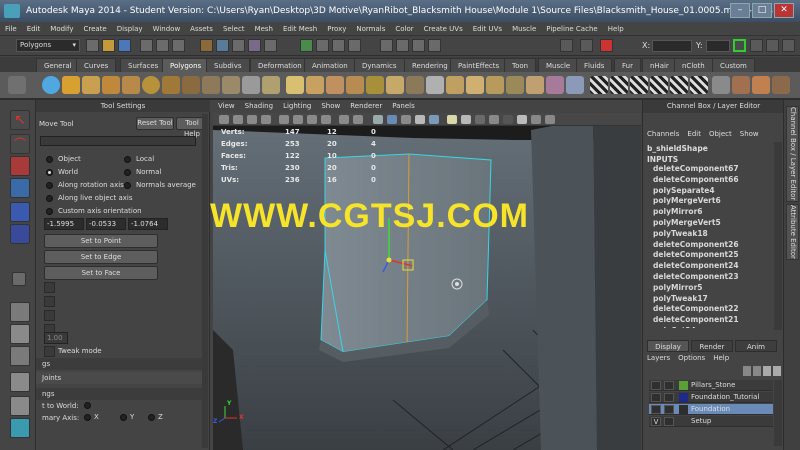 The height and width of the screenshot is (450, 800). I want to click on shelf-tab-deformation: Deformation, so click(280, 65).